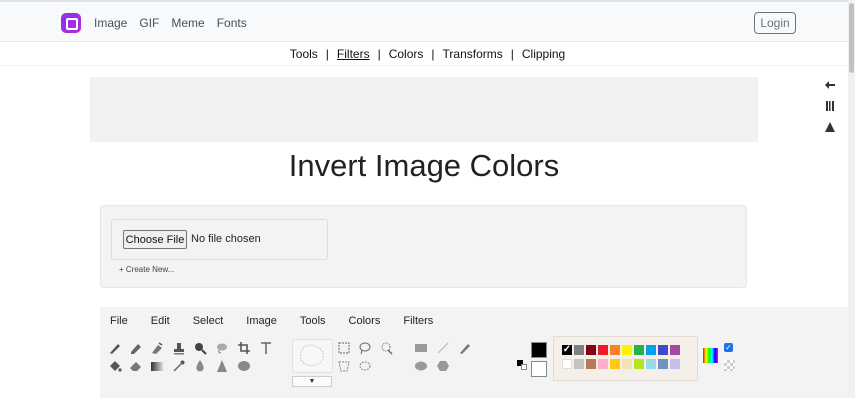  Describe the element at coordinates (115, 366) in the screenshot. I see `paint-bucket-icon` at that location.